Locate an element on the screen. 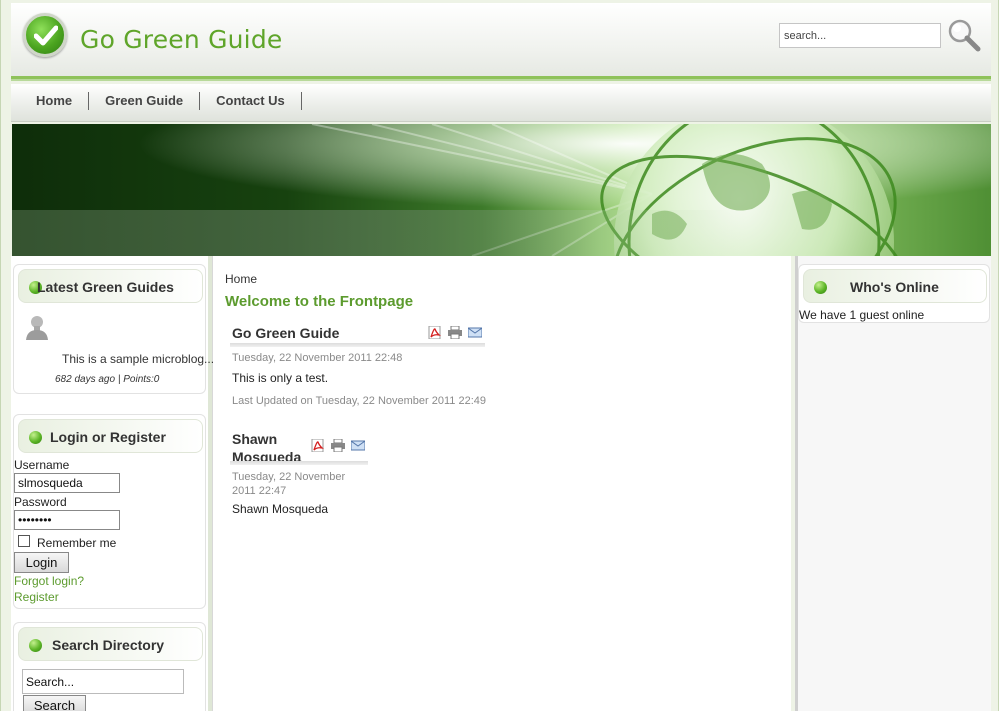  page-title: Welcome to the Frontpage is located at coordinates (319, 301).